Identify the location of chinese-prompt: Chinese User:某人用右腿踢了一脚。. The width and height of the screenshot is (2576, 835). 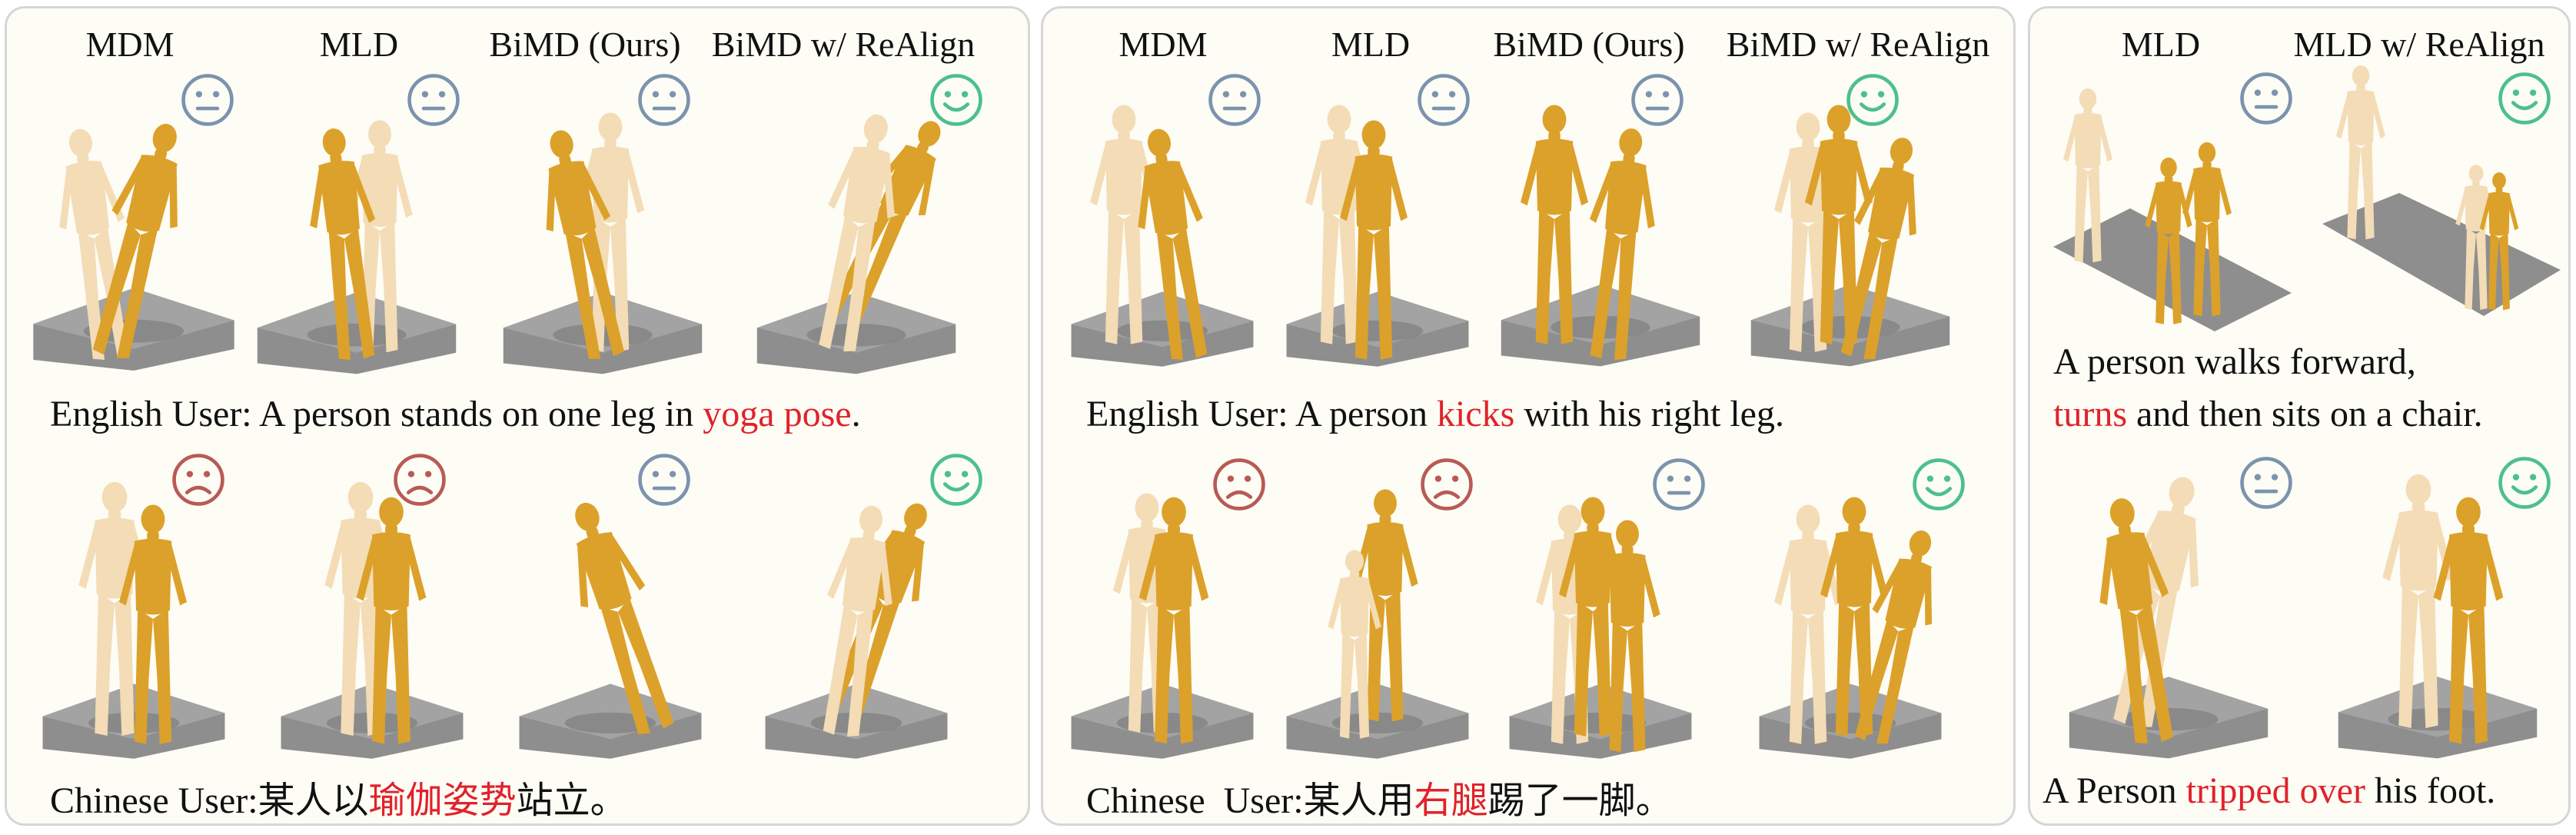
(1379, 800).